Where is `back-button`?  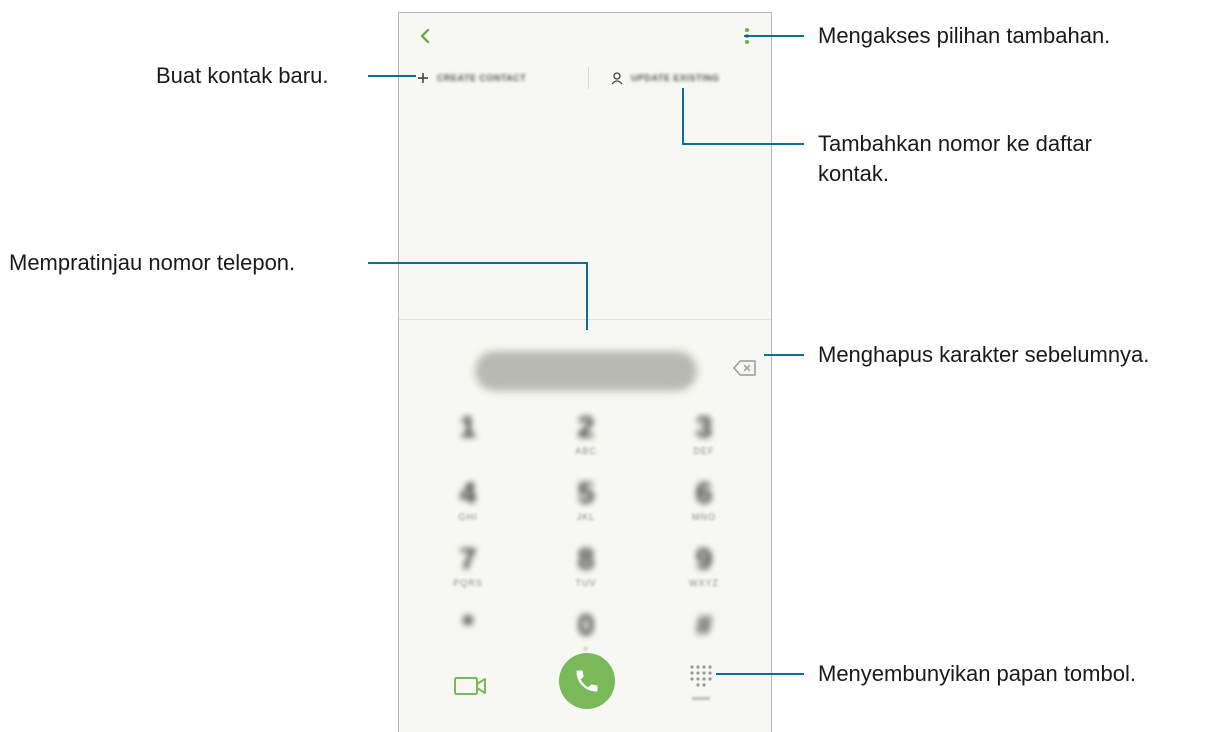 back-button is located at coordinates (425, 36).